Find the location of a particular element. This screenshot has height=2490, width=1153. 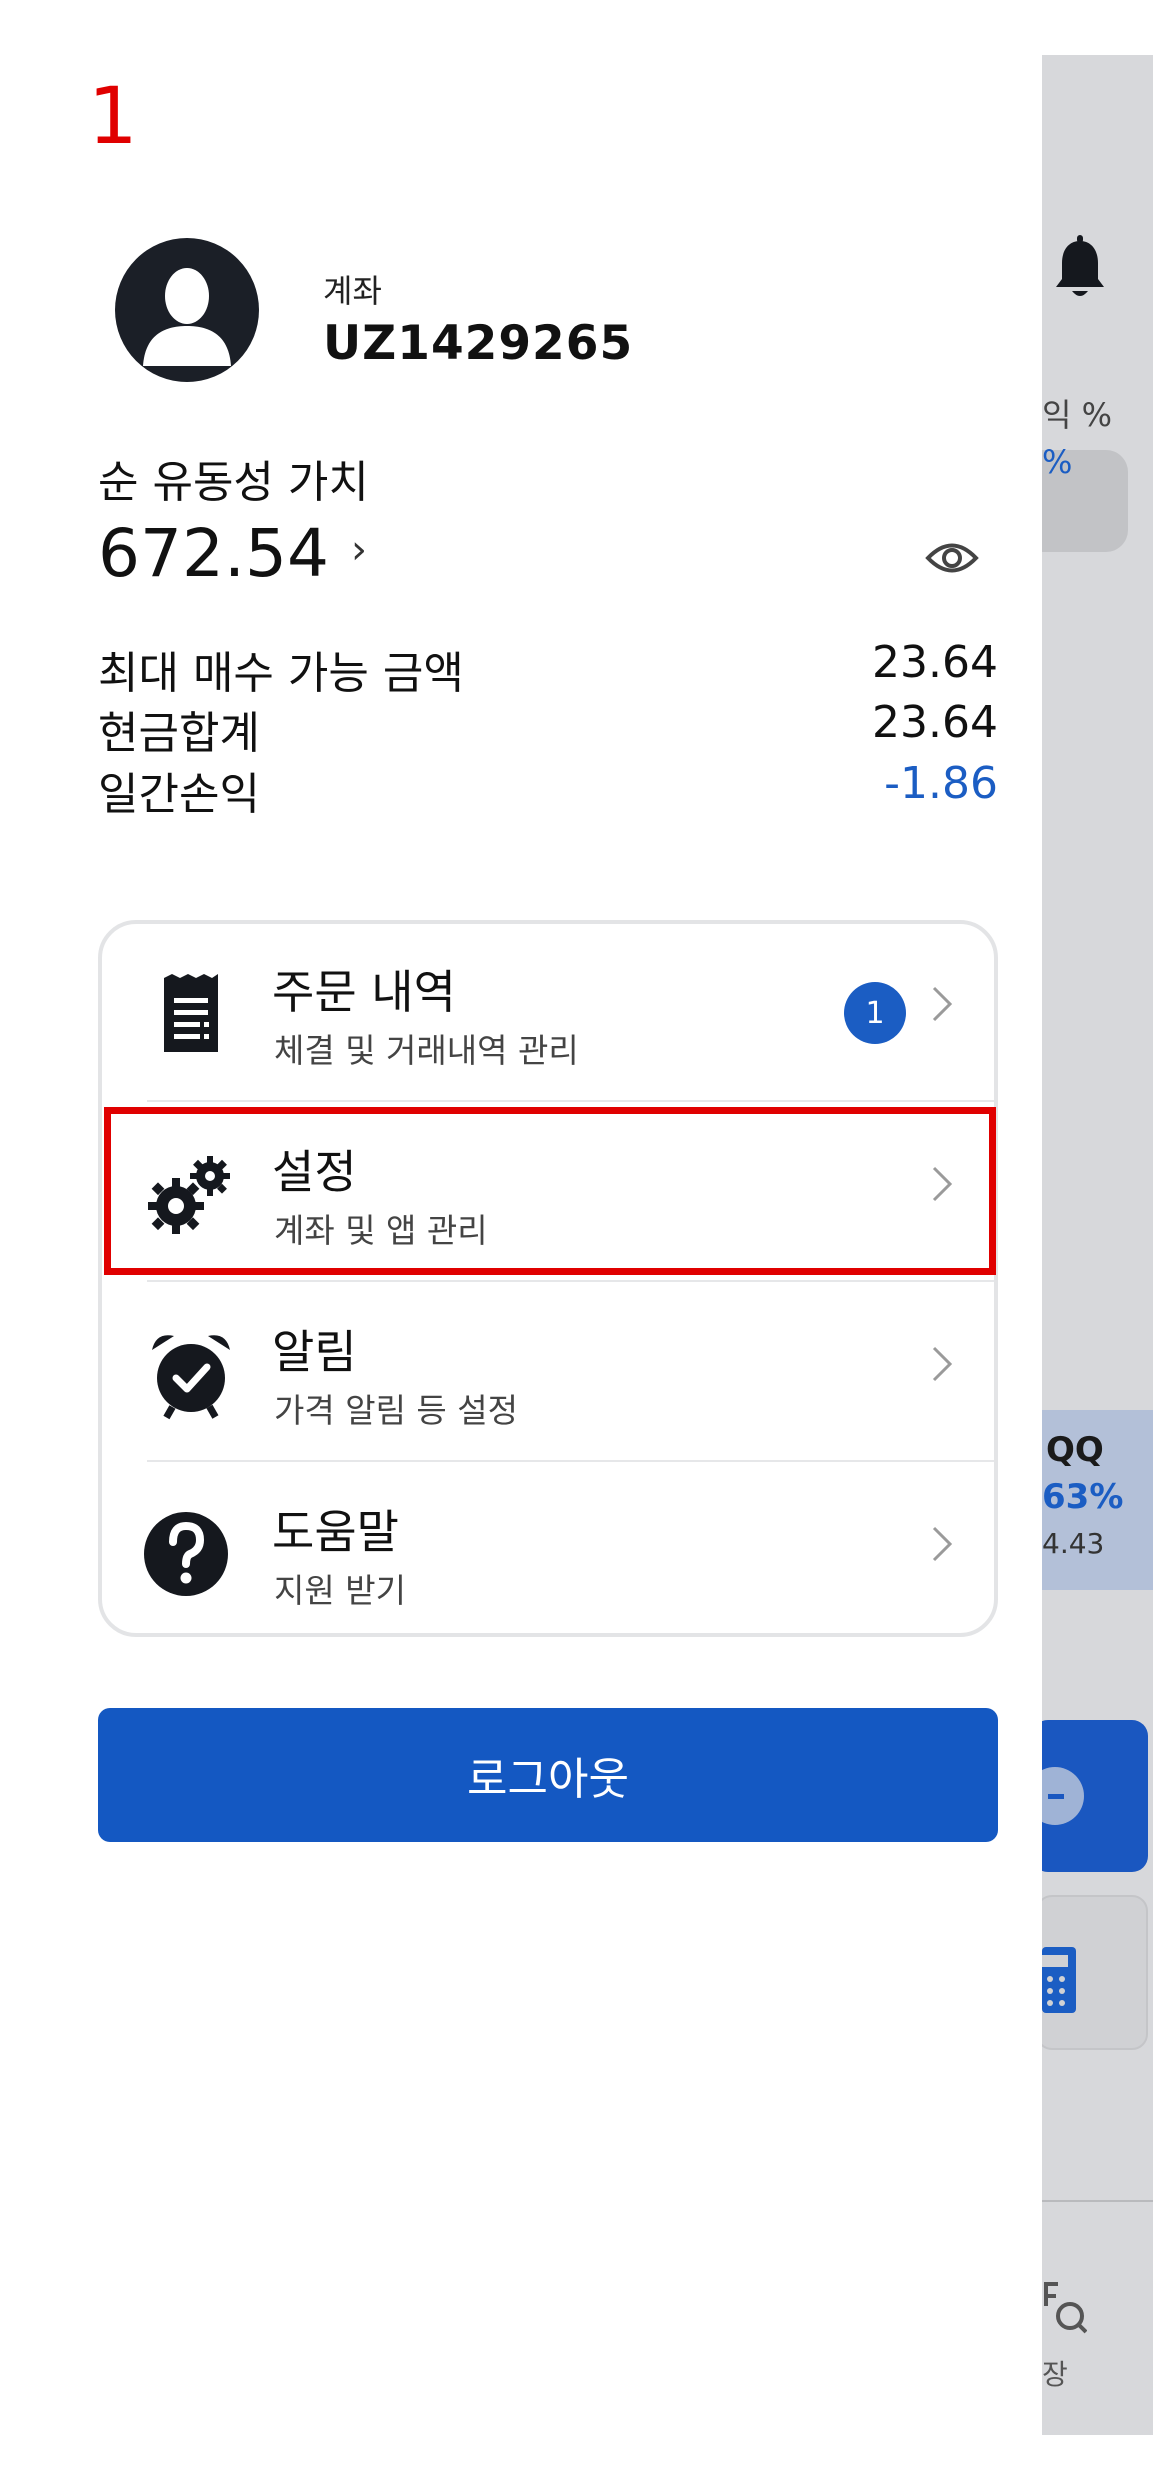

bg-column-value: % is located at coordinates (1057, 462).